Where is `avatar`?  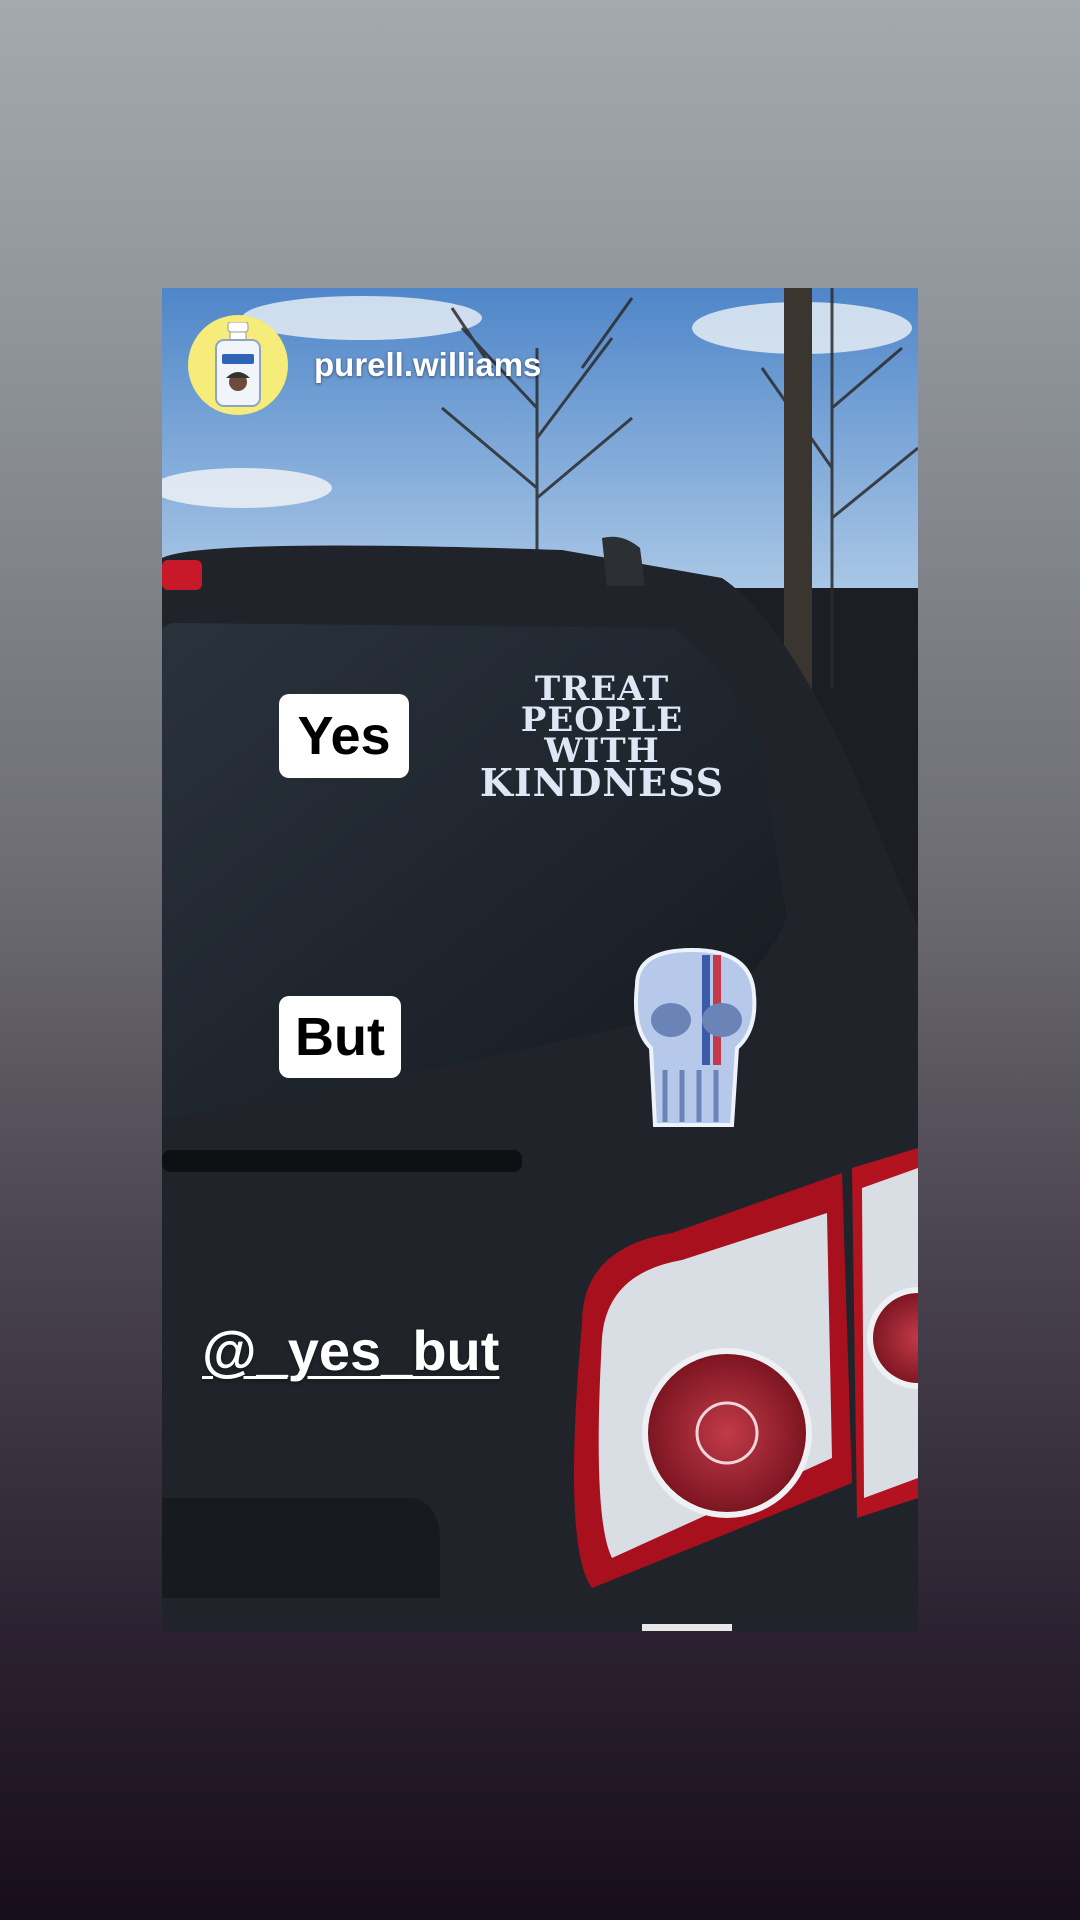 avatar is located at coordinates (238, 365).